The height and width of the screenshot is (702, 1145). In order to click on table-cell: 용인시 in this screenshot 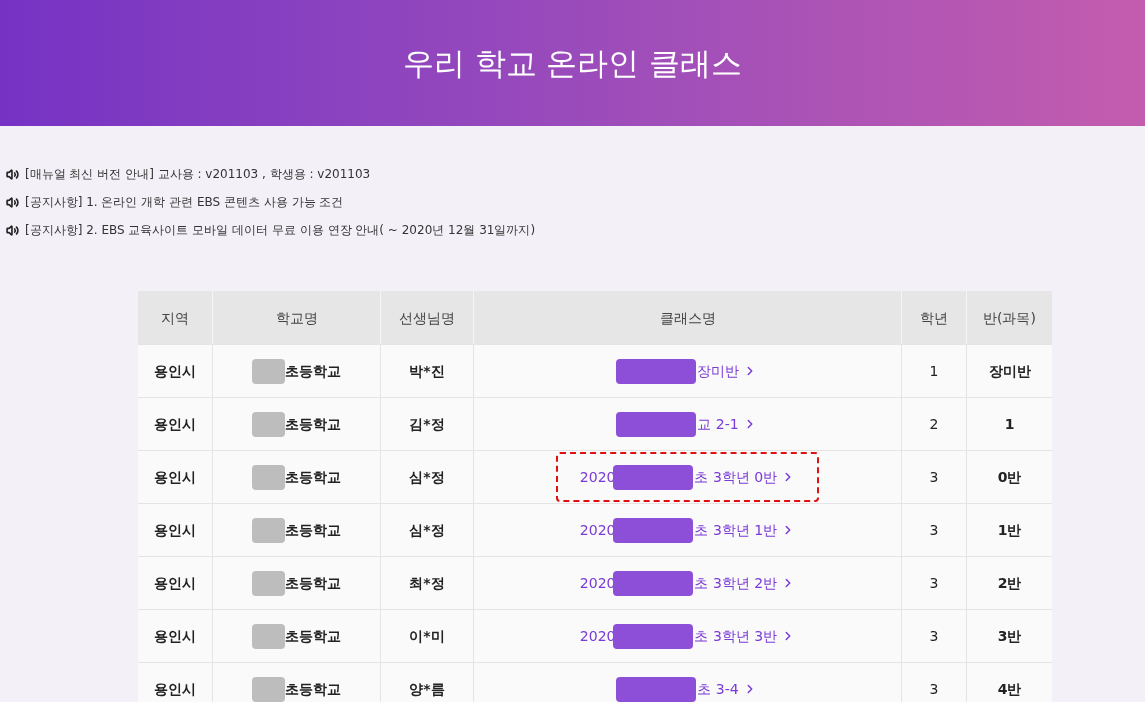, I will do `click(175, 682)`.